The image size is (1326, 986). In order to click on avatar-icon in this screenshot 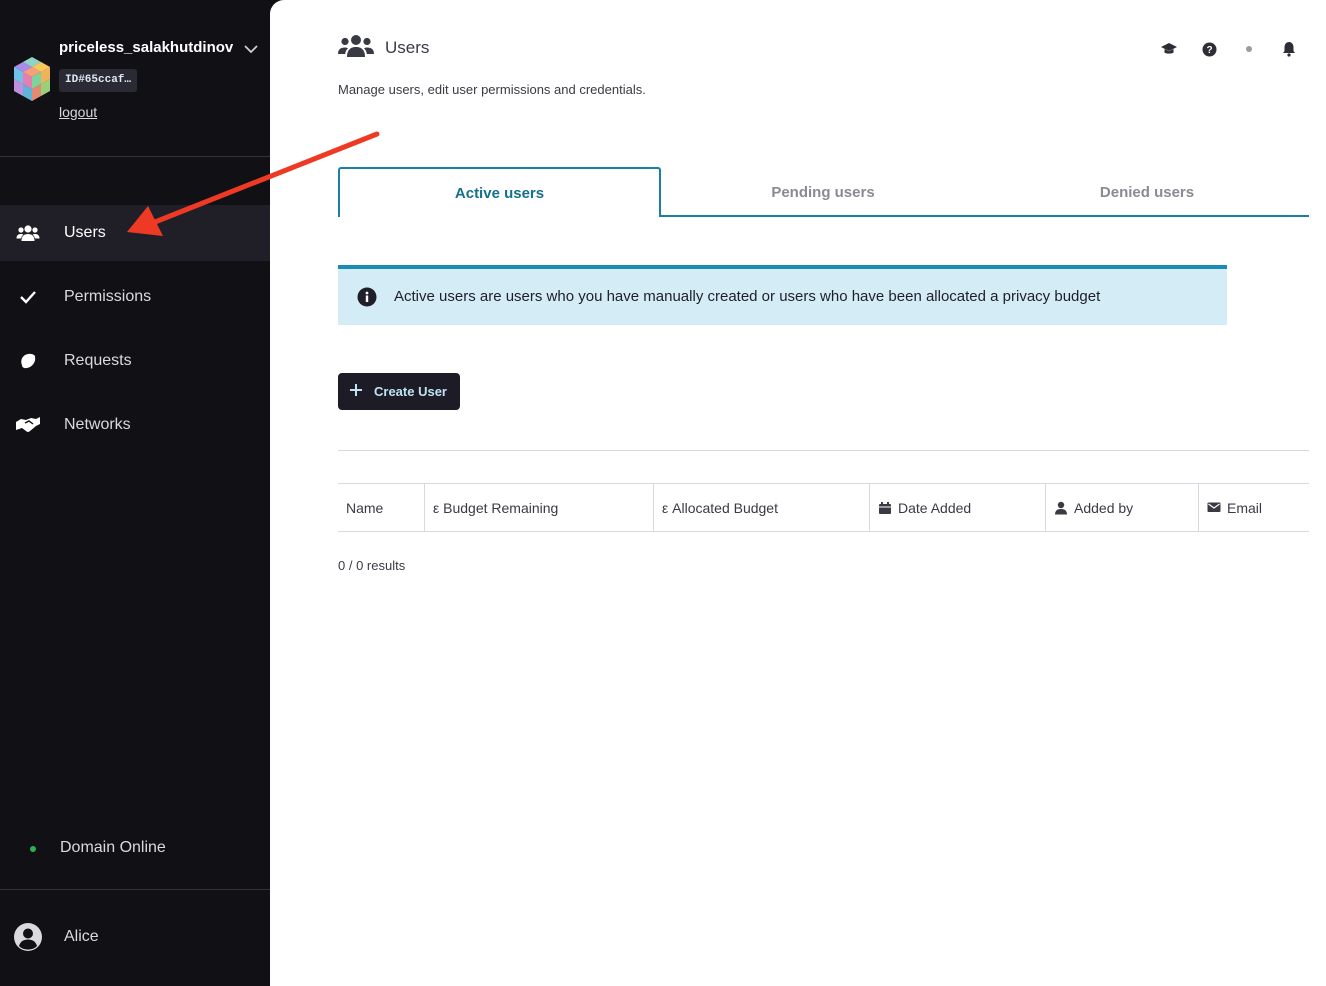, I will do `click(28, 937)`.